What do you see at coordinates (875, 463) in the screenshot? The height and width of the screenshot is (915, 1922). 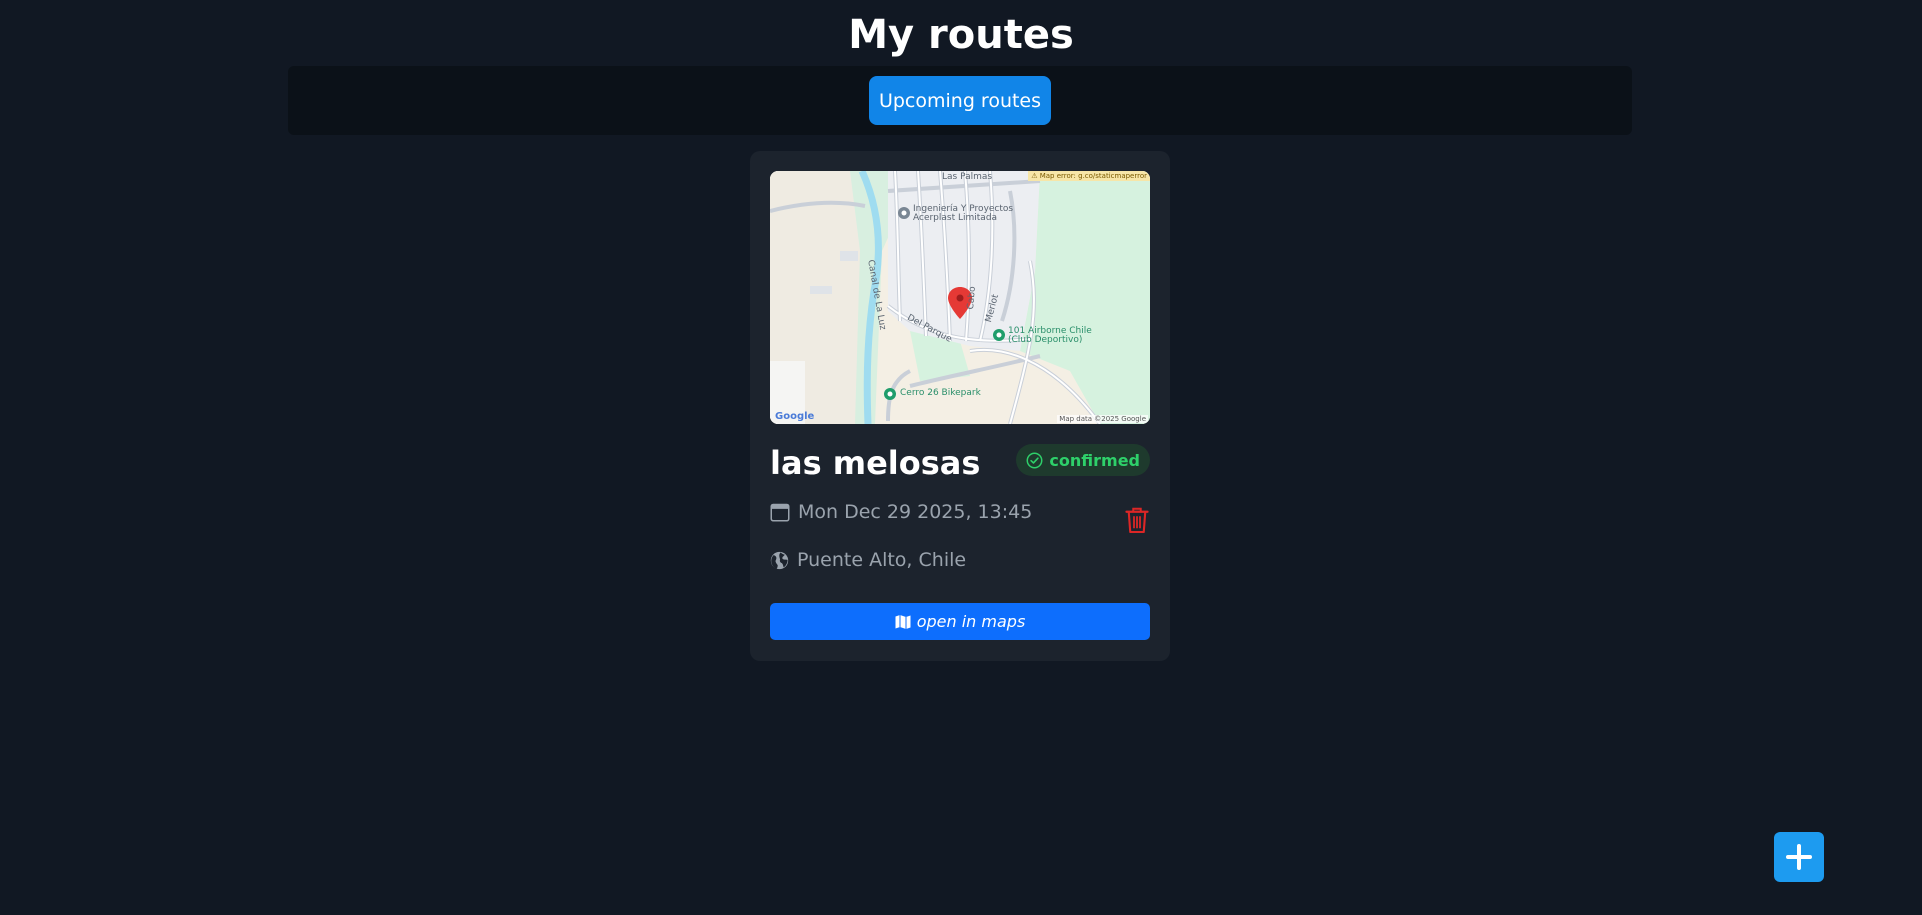 I see `route-name: las melosas` at bounding box center [875, 463].